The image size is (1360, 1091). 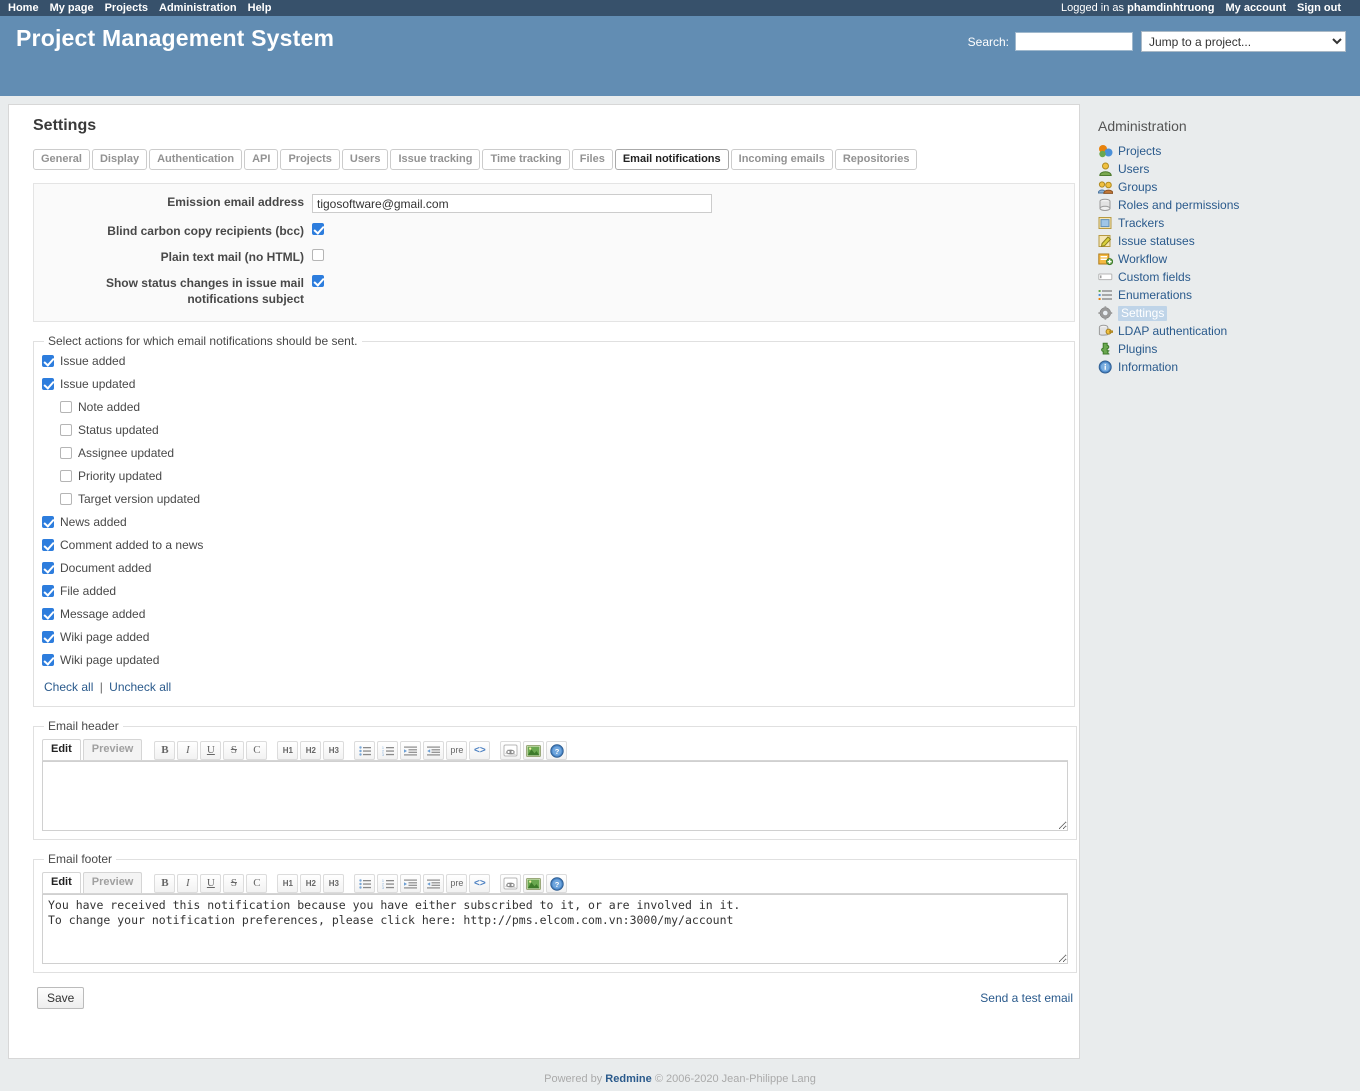 What do you see at coordinates (260, 8) in the screenshot?
I see `nav-help: Help` at bounding box center [260, 8].